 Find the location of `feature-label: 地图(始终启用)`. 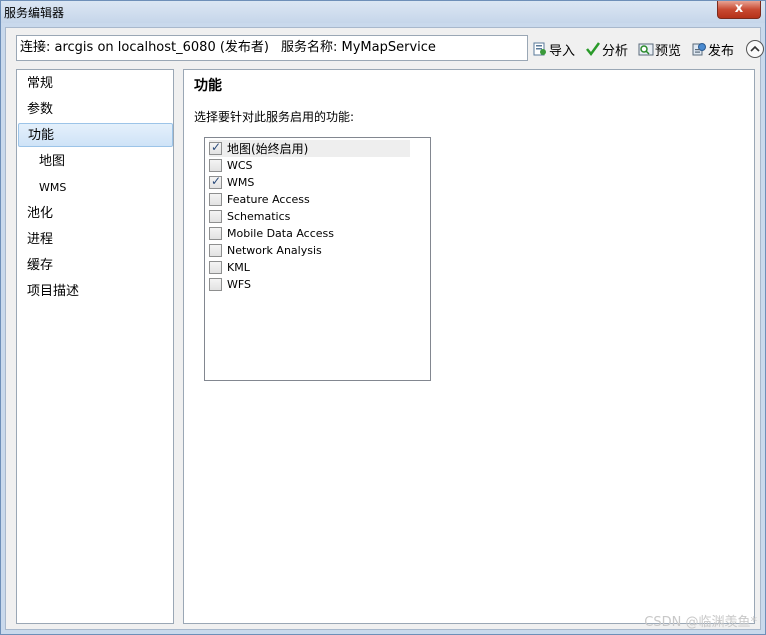

feature-label: 地图(始终启用) is located at coordinates (268, 149).